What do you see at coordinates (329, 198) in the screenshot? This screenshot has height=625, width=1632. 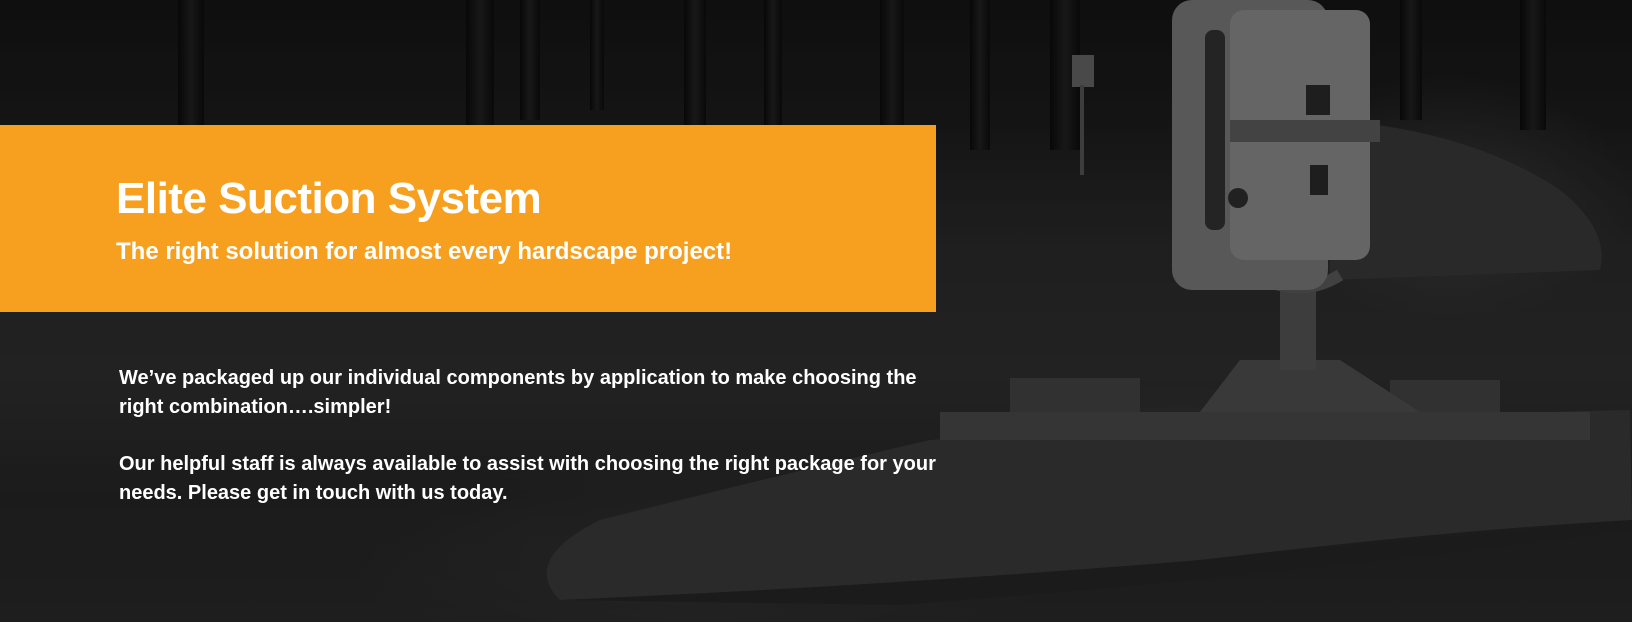 I see `page-title: Elite Suction System` at bounding box center [329, 198].